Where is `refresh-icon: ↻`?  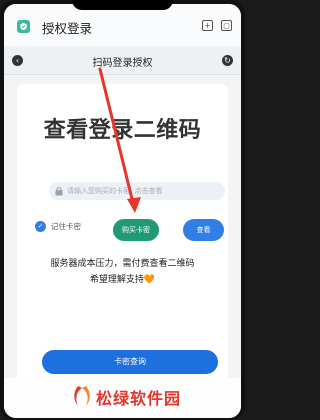
refresh-icon: ↻ is located at coordinates (227, 60).